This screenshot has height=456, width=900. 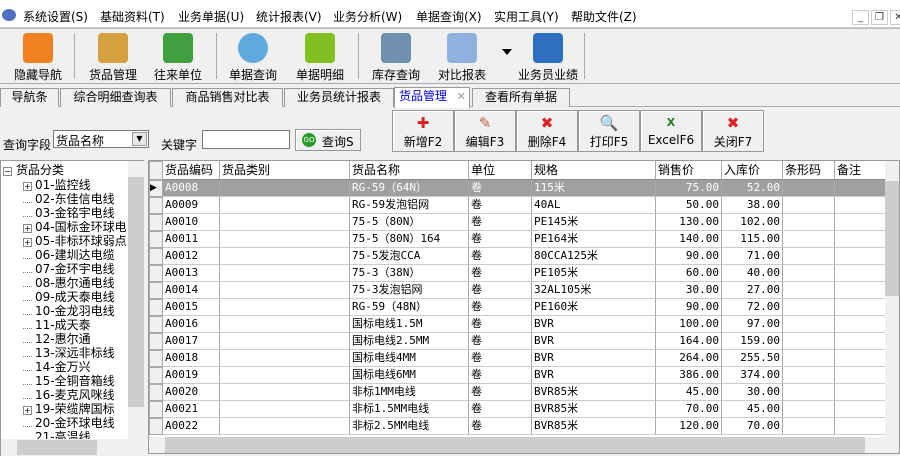 I want to click on toolbar-button-1: 隐藏导航, so click(x=38, y=57).